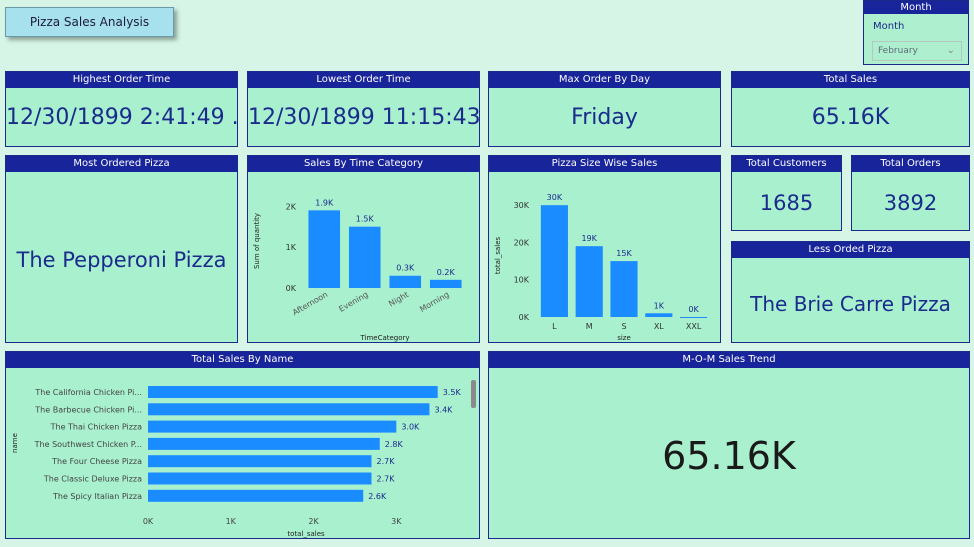 This screenshot has height=547, width=974. What do you see at coordinates (910, 203) in the screenshot?
I see `card-value: 3892` at bounding box center [910, 203].